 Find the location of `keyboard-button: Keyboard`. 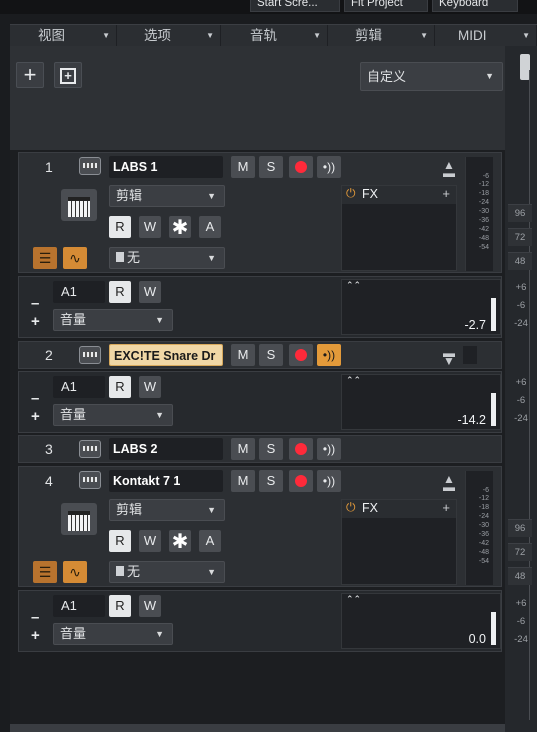

keyboard-button: Keyboard is located at coordinates (475, 6).